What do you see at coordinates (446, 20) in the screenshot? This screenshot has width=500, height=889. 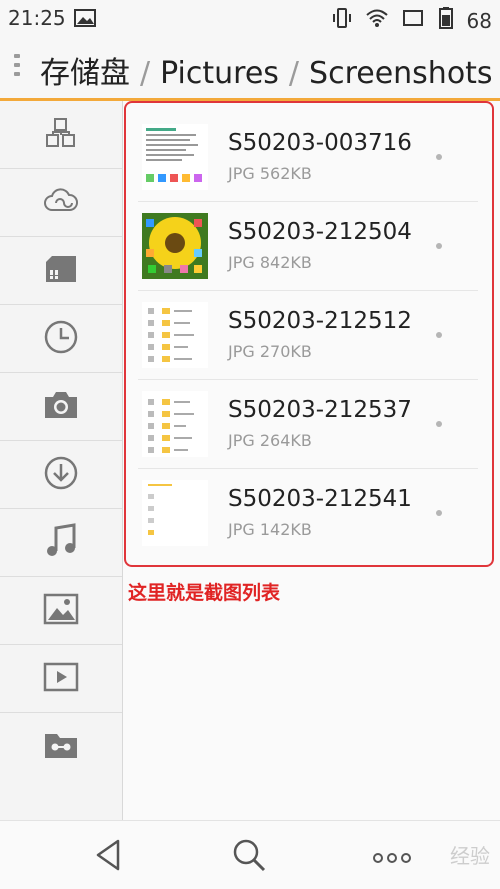 I see `battery-icon` at bounding box center [446, 20].